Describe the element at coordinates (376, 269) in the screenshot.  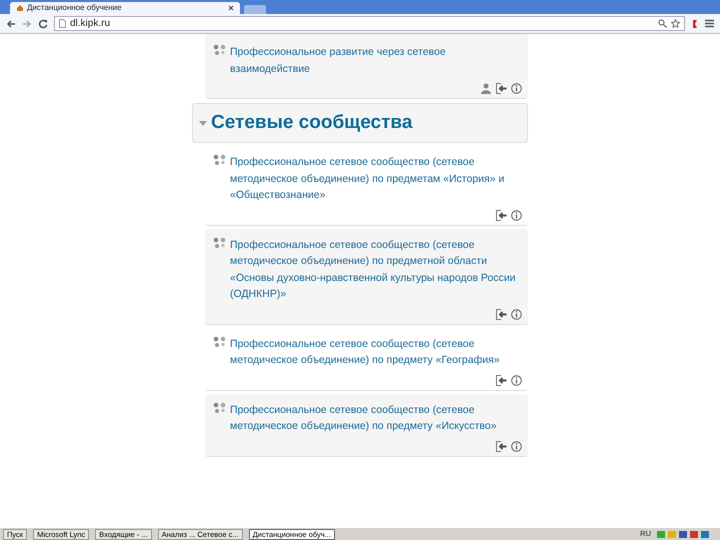
I see `activity-link: Профессиональное сетевое сообщество (сетевое методическое объединение) по предметной области «Основы духовно-нравственной культуры народов России (ОДНКНР)»` at that location.